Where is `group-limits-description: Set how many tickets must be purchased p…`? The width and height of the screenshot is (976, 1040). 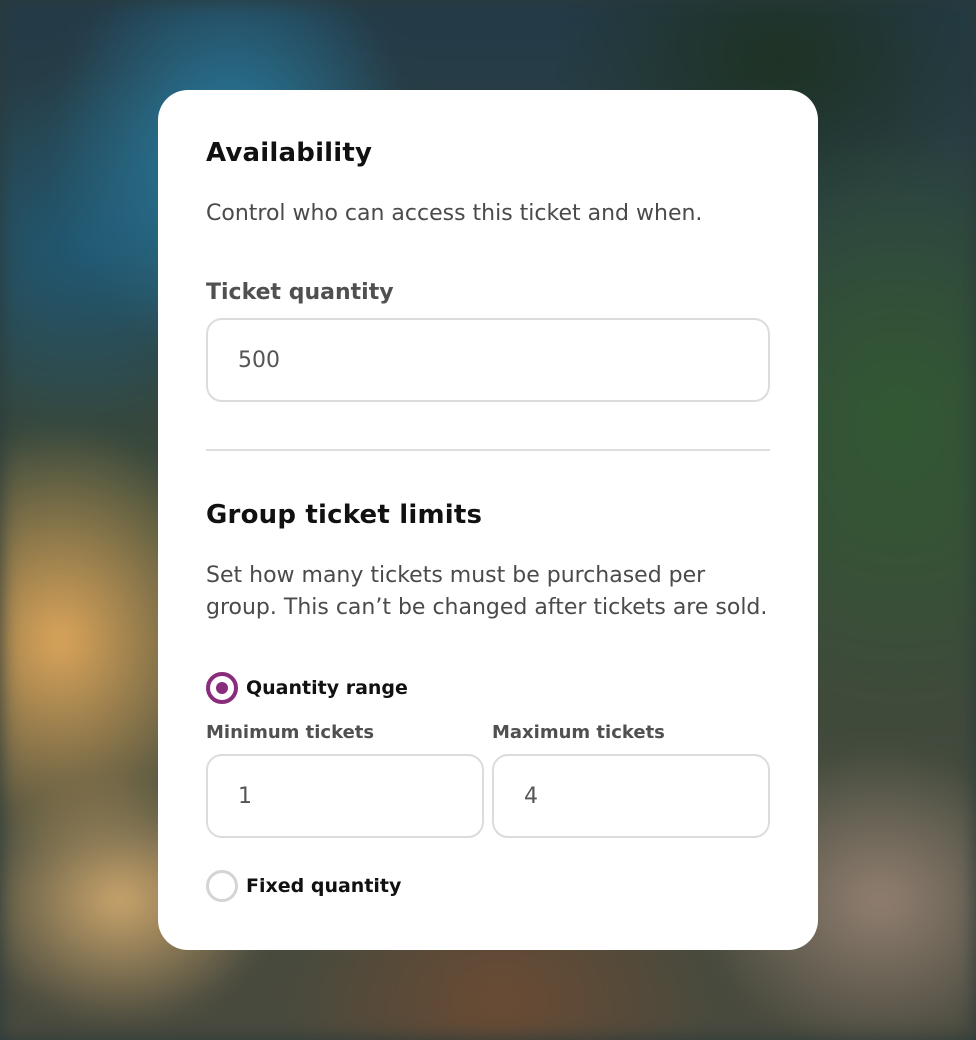
group-limits-description: Set how many tickets must be purchased p… is located at coordinates (487, 591).